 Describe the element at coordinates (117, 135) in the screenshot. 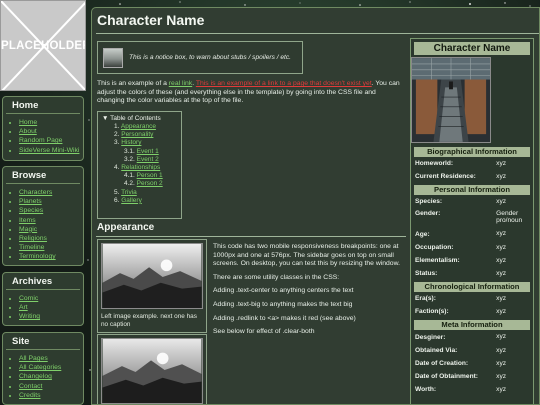

I see `toc-number: 2.` at that location.